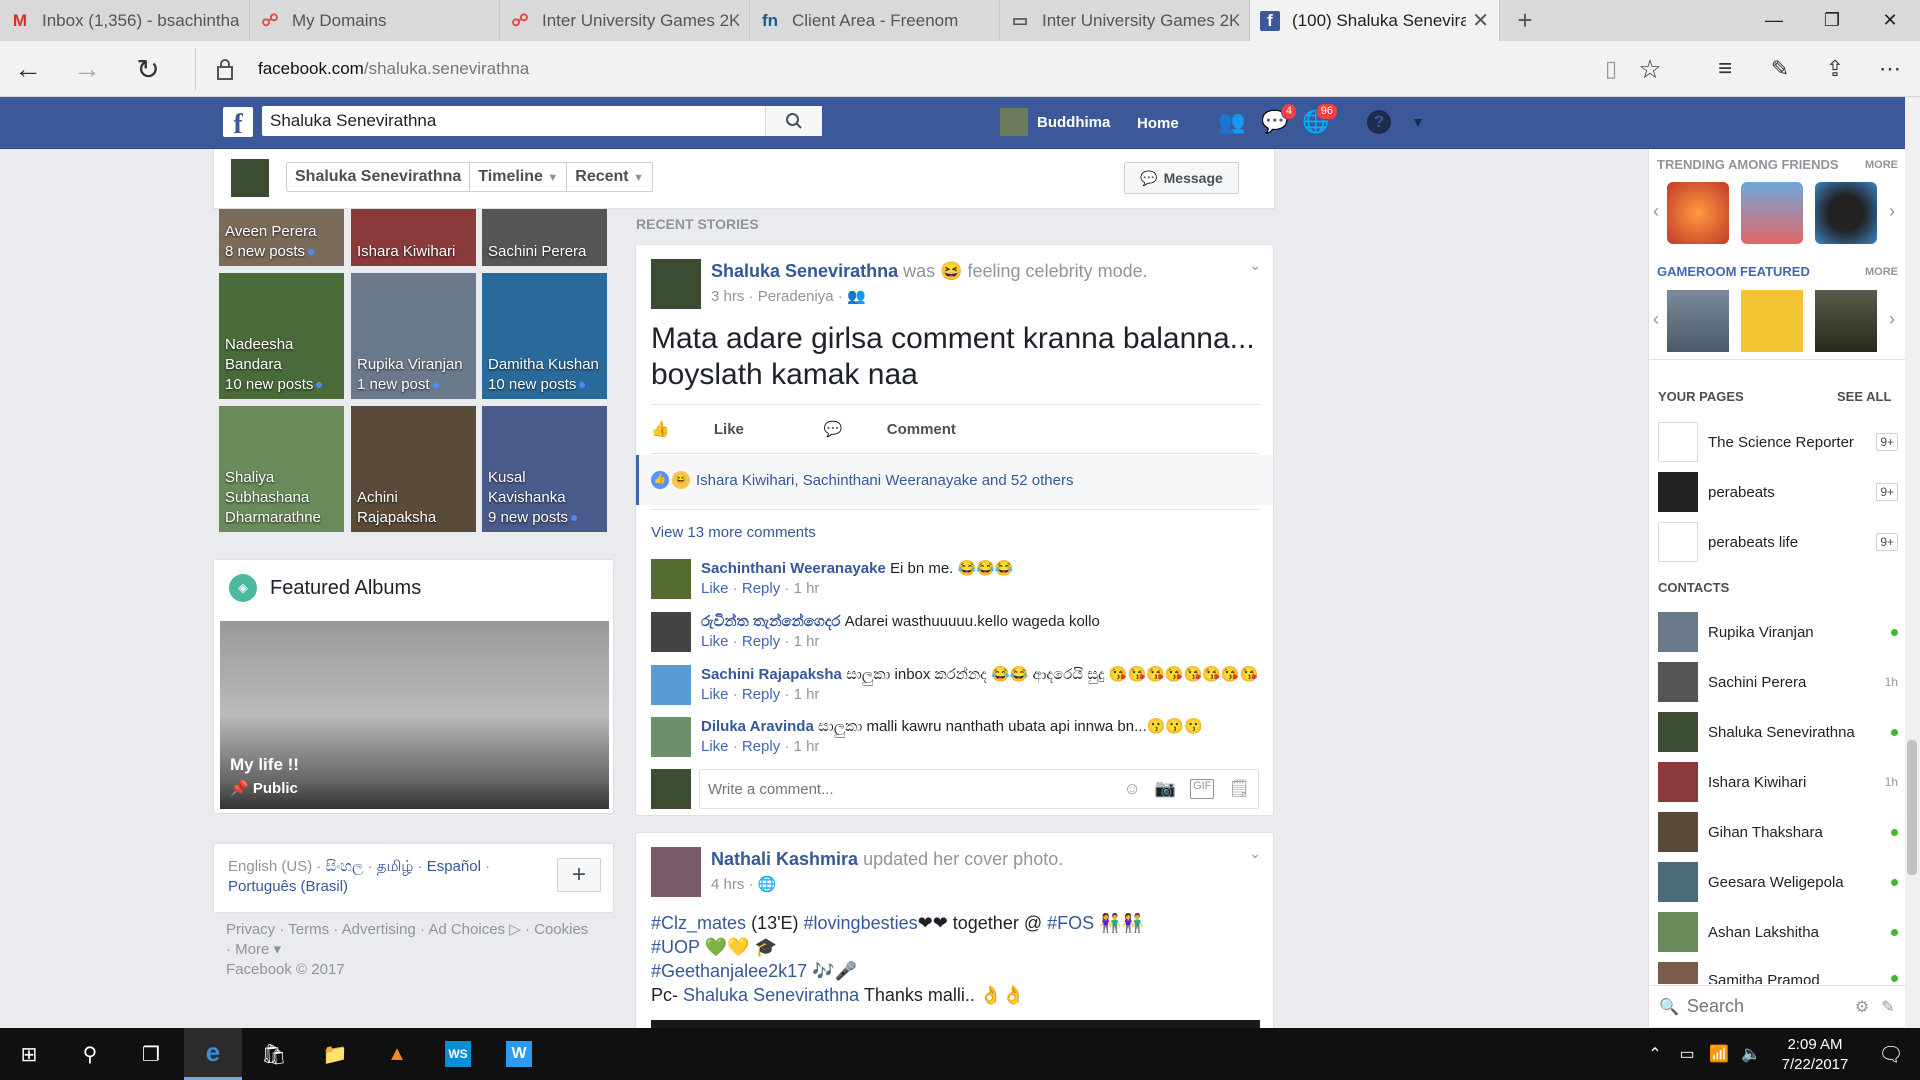 This screenshot has height=1080, width=1920. What do you see at coordinates (625, 20) in the screenshot?
I see `browser-tab: ☍ Inter University Games 2K17` at bounding box center [625, 20].